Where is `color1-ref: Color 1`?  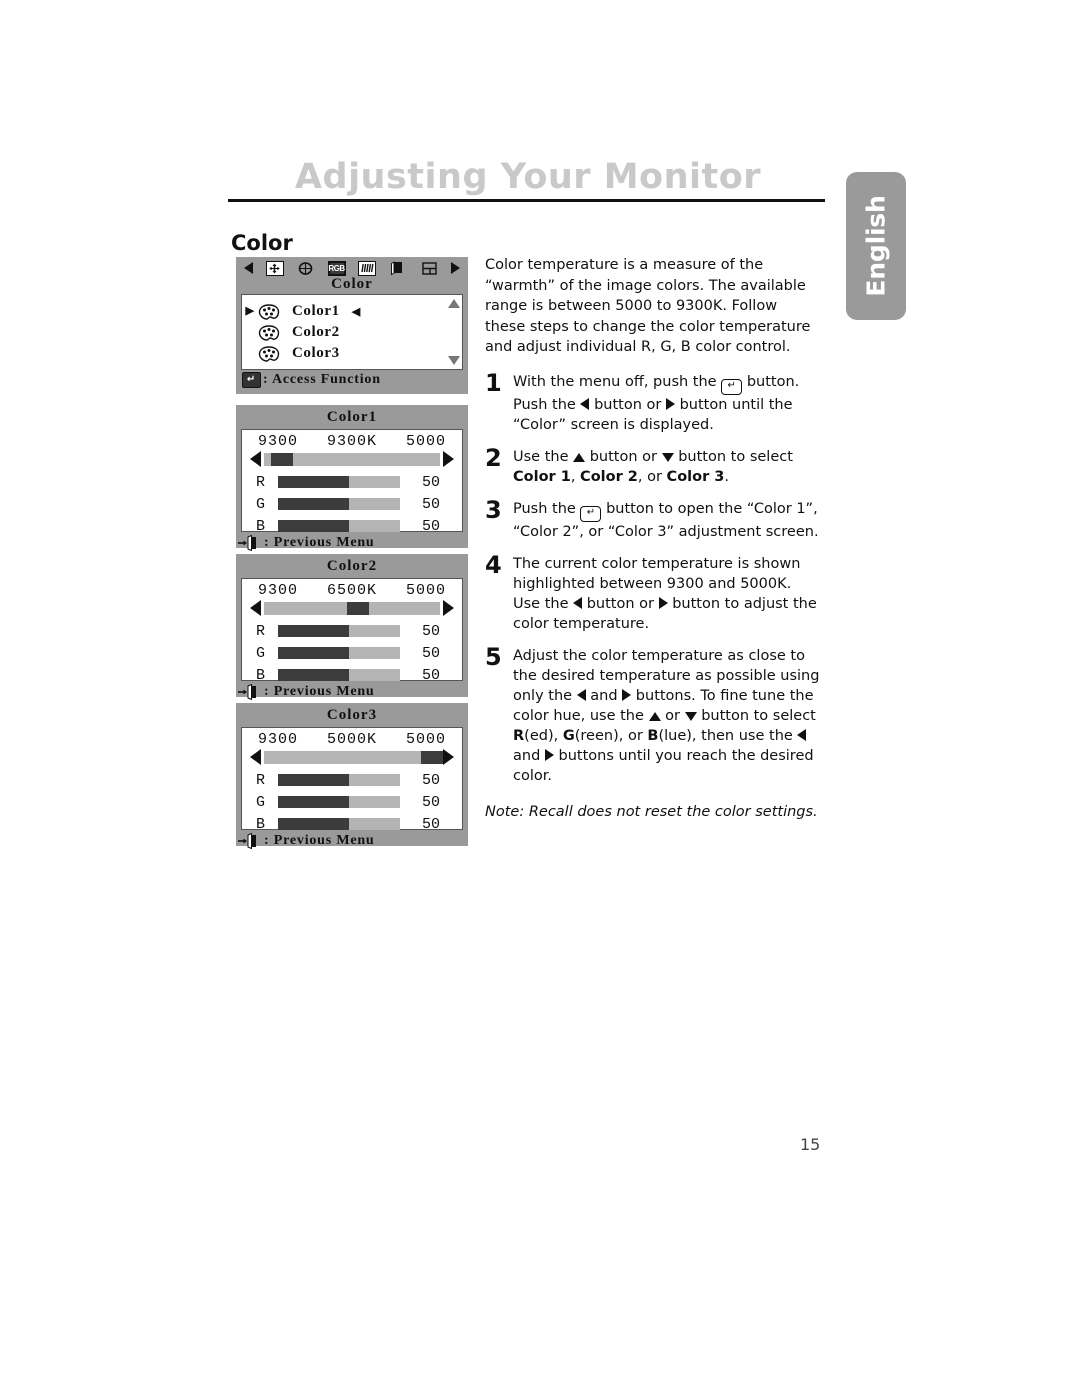
color1-ref: Color 1 is located at coordinates (542, 476).